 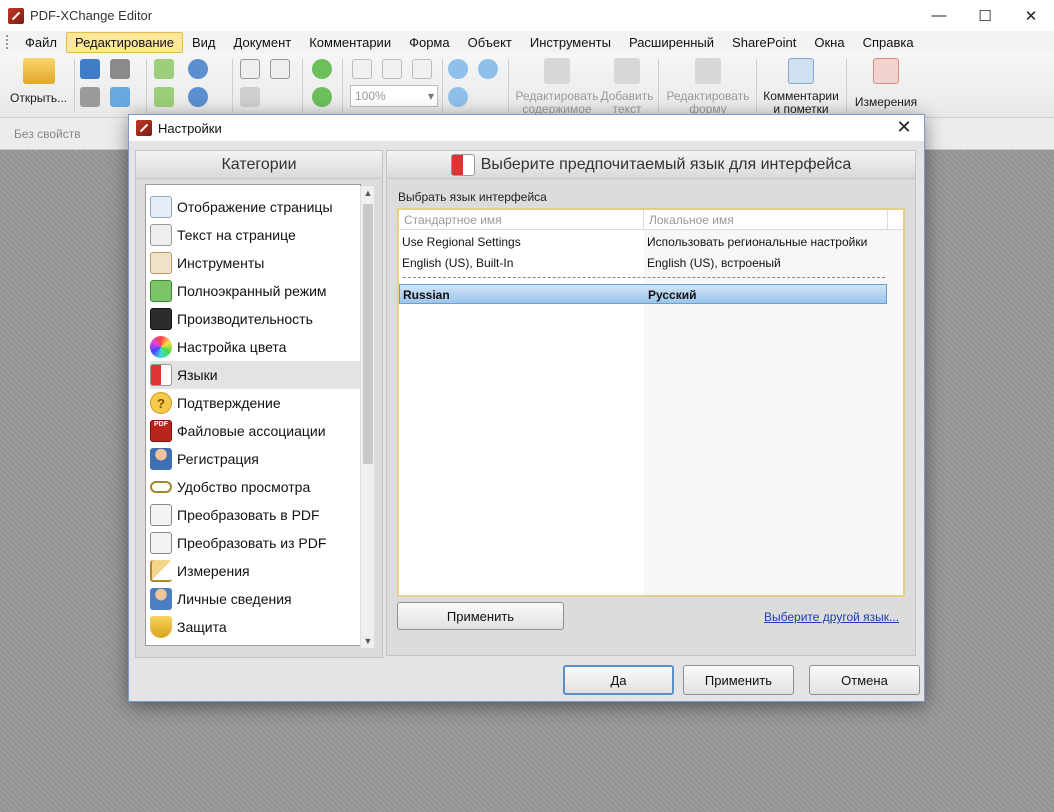 I want to click on maximize-button: ☐, so click(x=985, y=15).